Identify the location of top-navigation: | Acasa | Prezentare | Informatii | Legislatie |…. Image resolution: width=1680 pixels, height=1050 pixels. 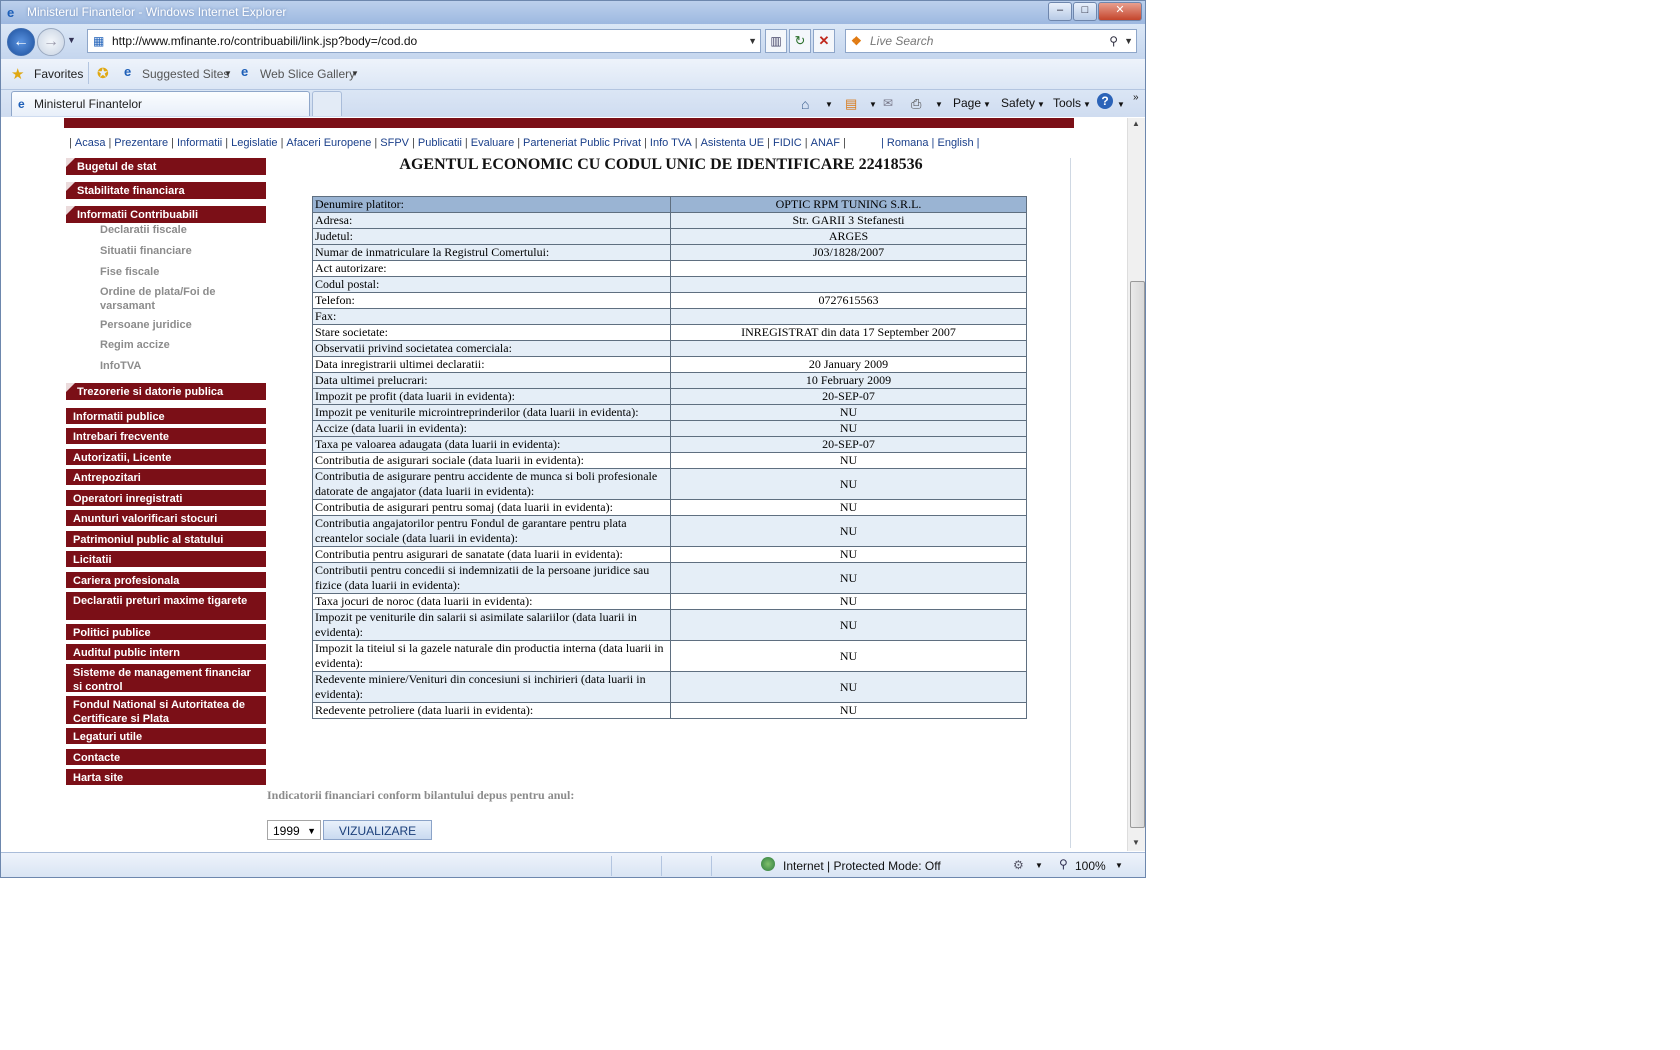
(457, 143).